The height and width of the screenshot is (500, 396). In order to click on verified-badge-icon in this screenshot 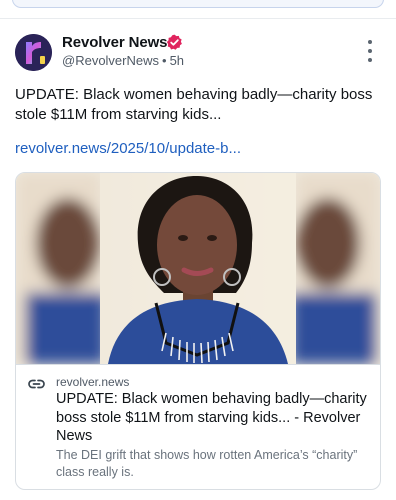, I will do `click(174, 42)`.